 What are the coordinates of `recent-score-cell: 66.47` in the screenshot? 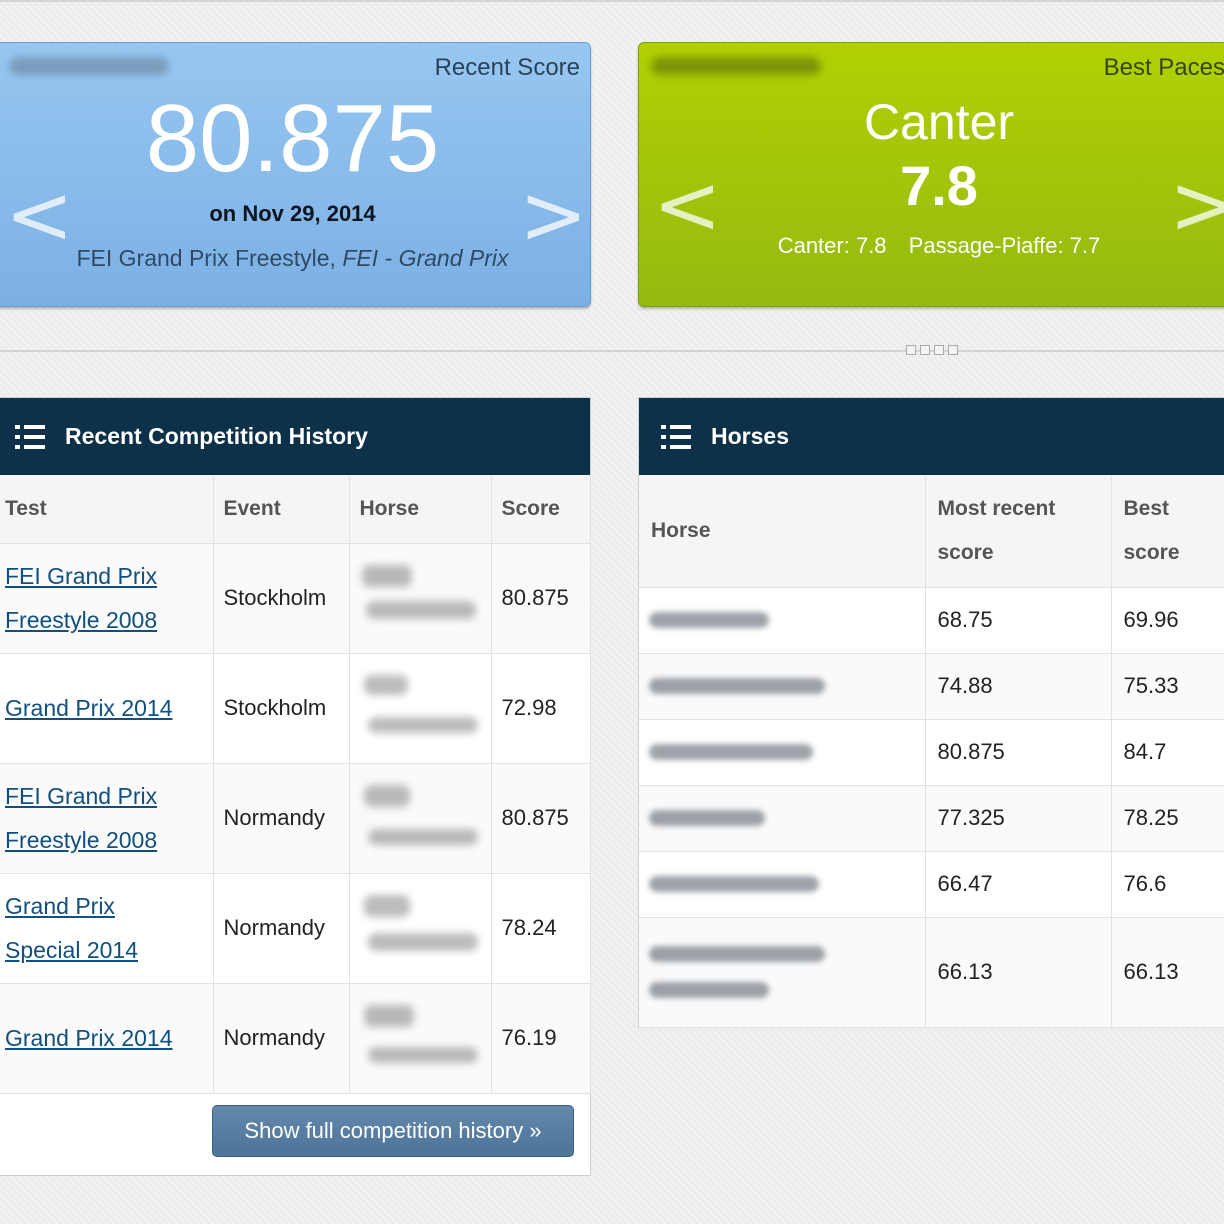 It's located at (1018, 884).